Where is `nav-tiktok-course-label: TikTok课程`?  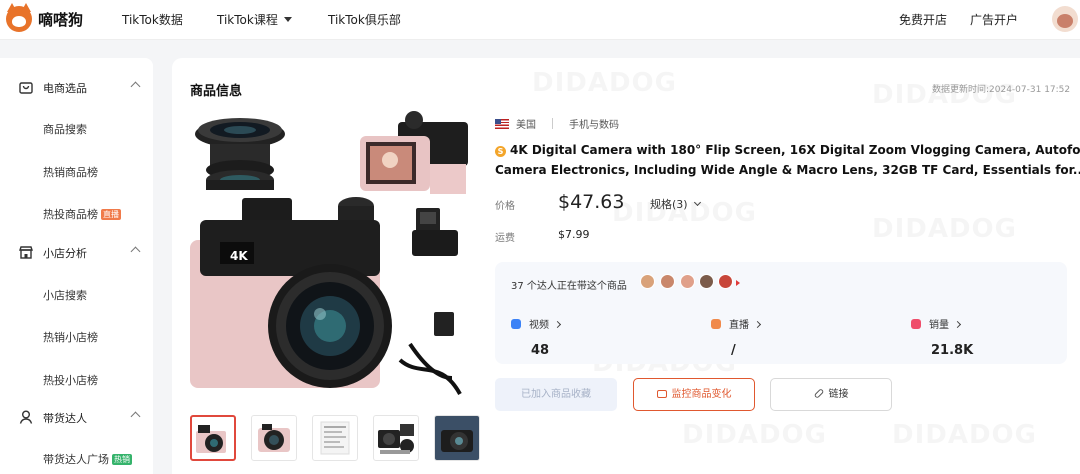 nav-tiktok-course-label: TikTok课程 is located at coordinates (247, 20).